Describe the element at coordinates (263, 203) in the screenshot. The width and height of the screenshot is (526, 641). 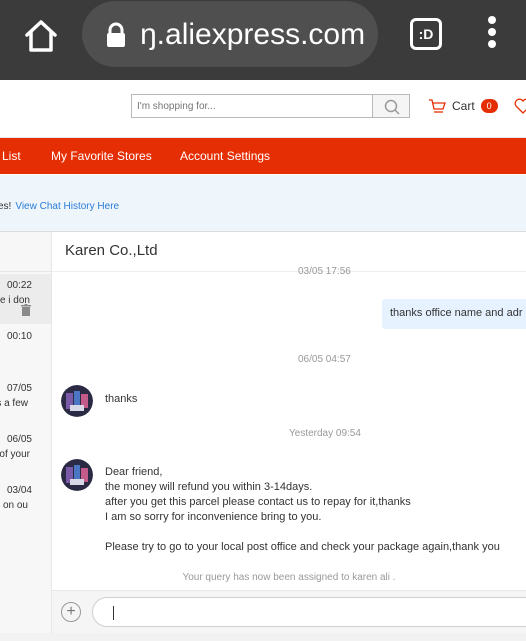
I see `chat-notice: es! View Chat History Here` at that location.